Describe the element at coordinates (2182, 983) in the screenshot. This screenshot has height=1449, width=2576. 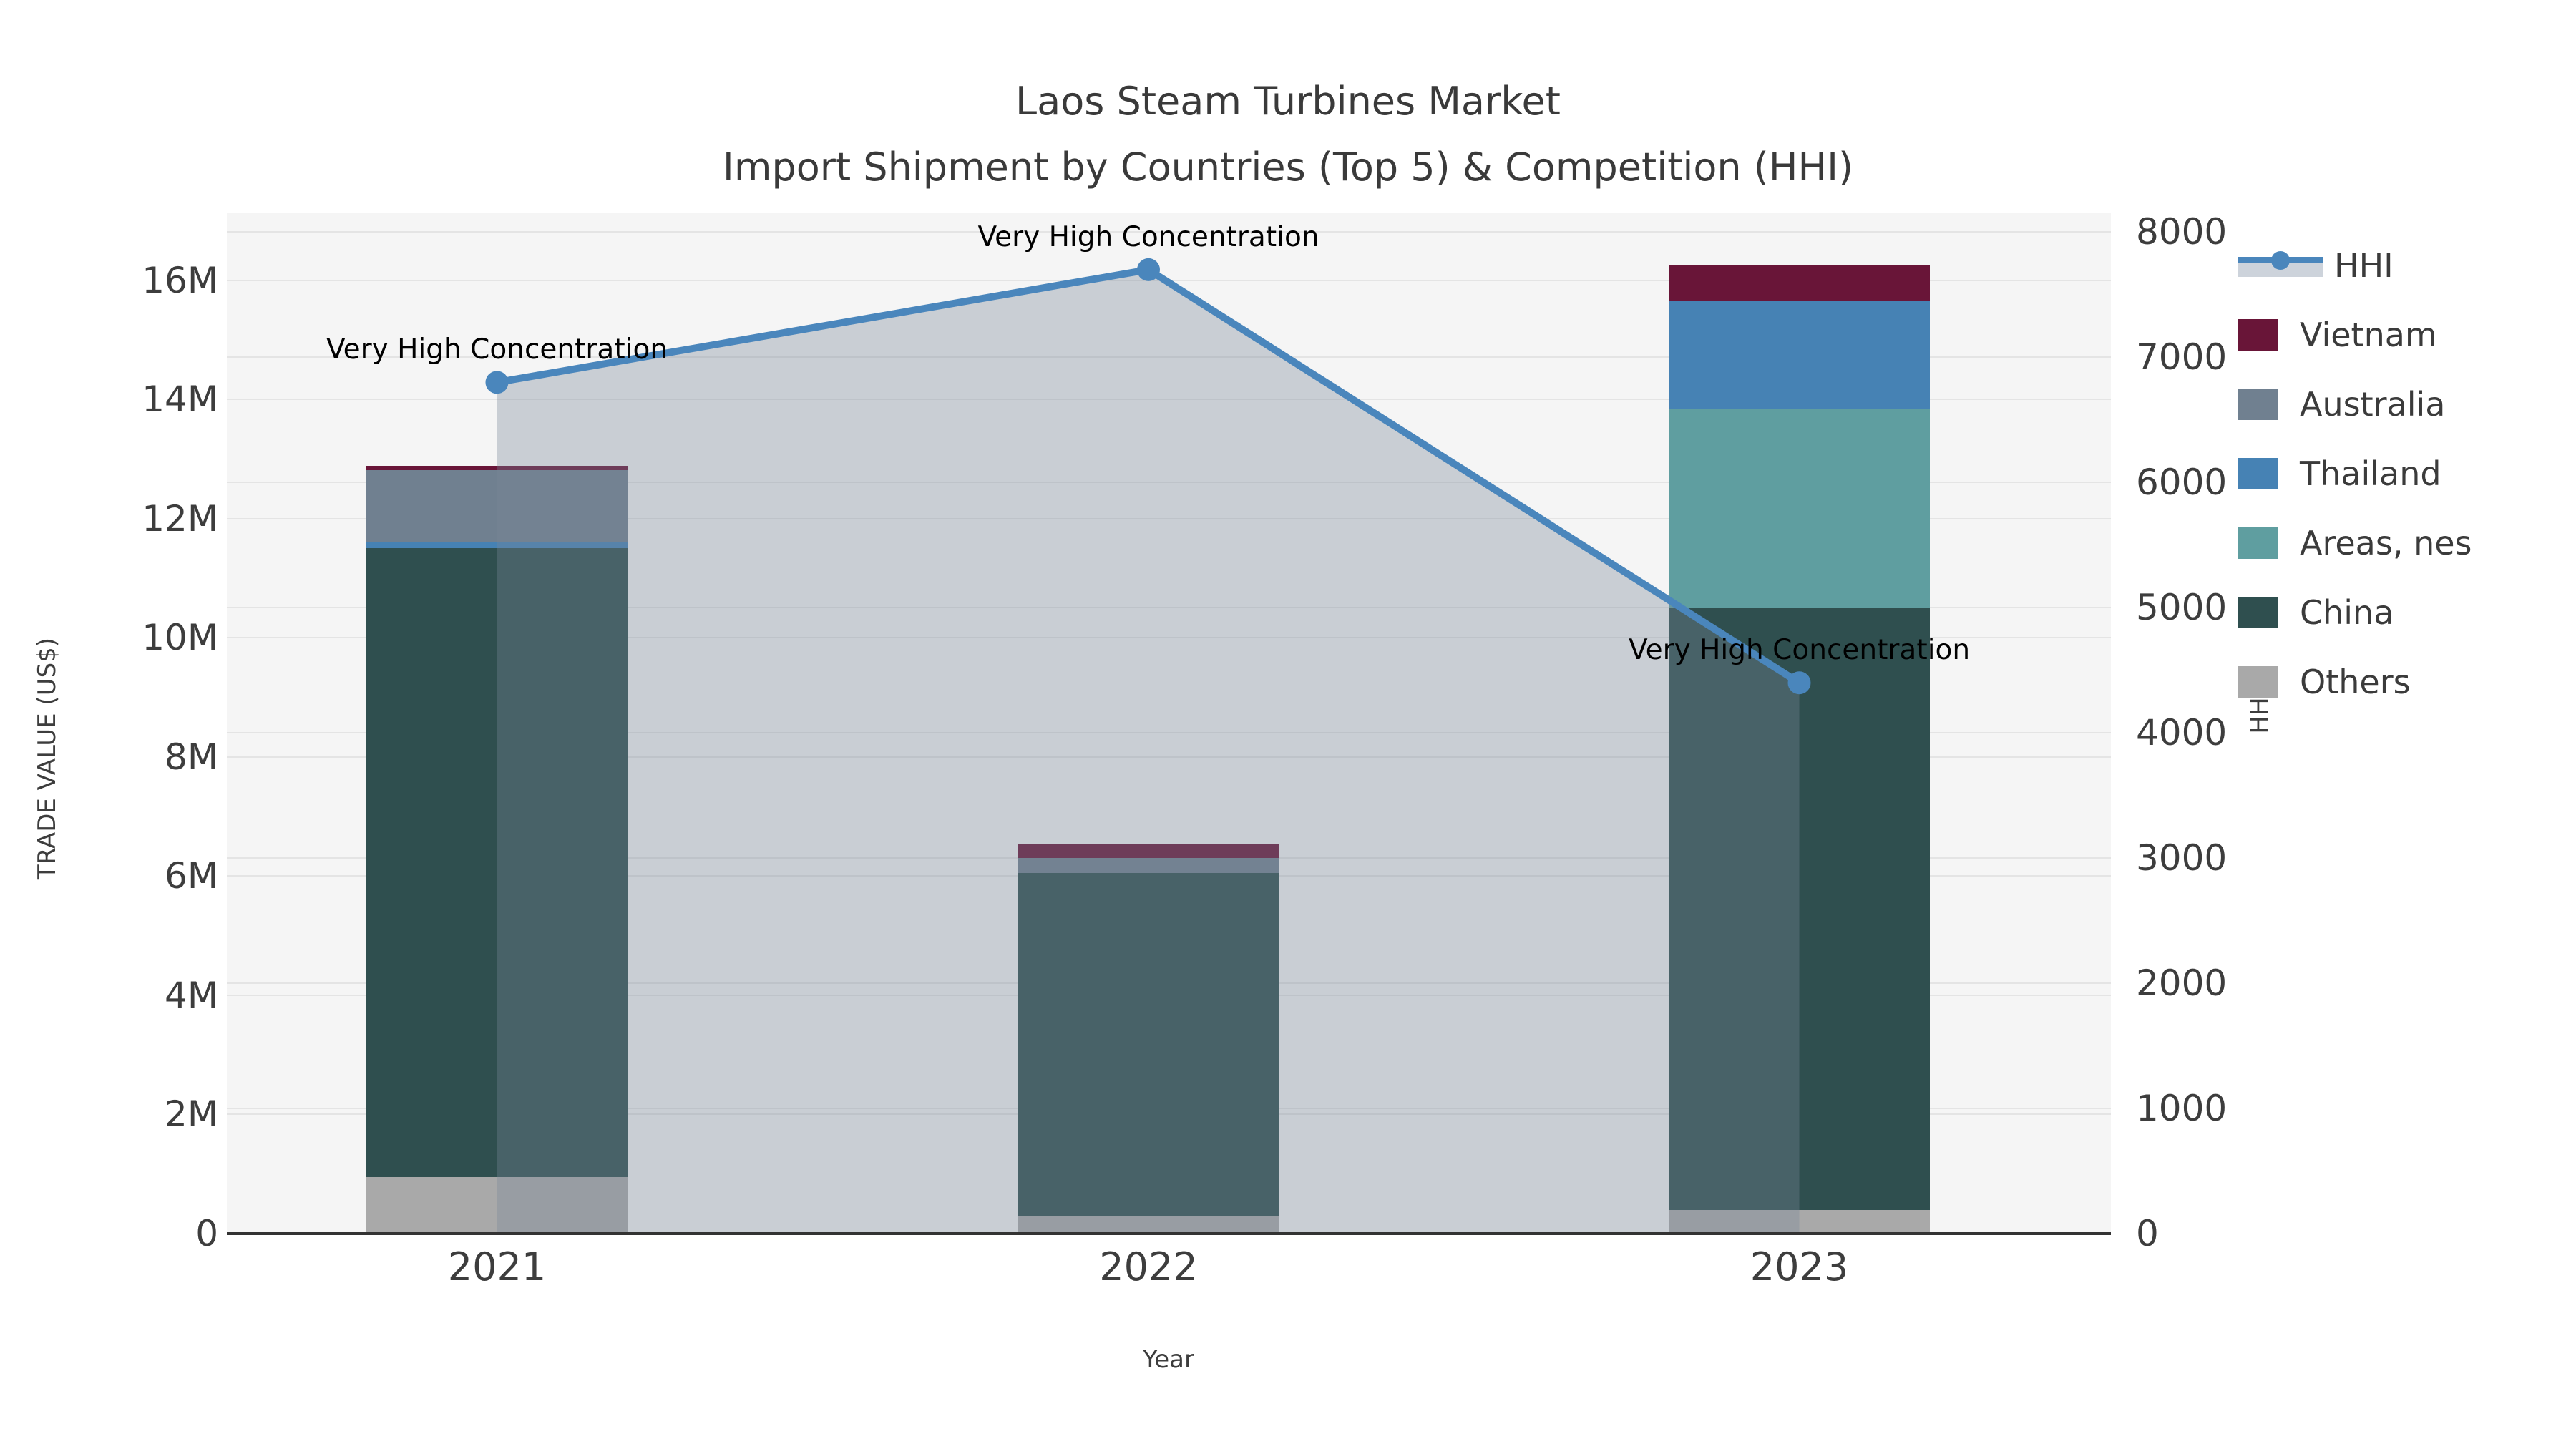
I see `y2-tick-label: 2000` at that location.